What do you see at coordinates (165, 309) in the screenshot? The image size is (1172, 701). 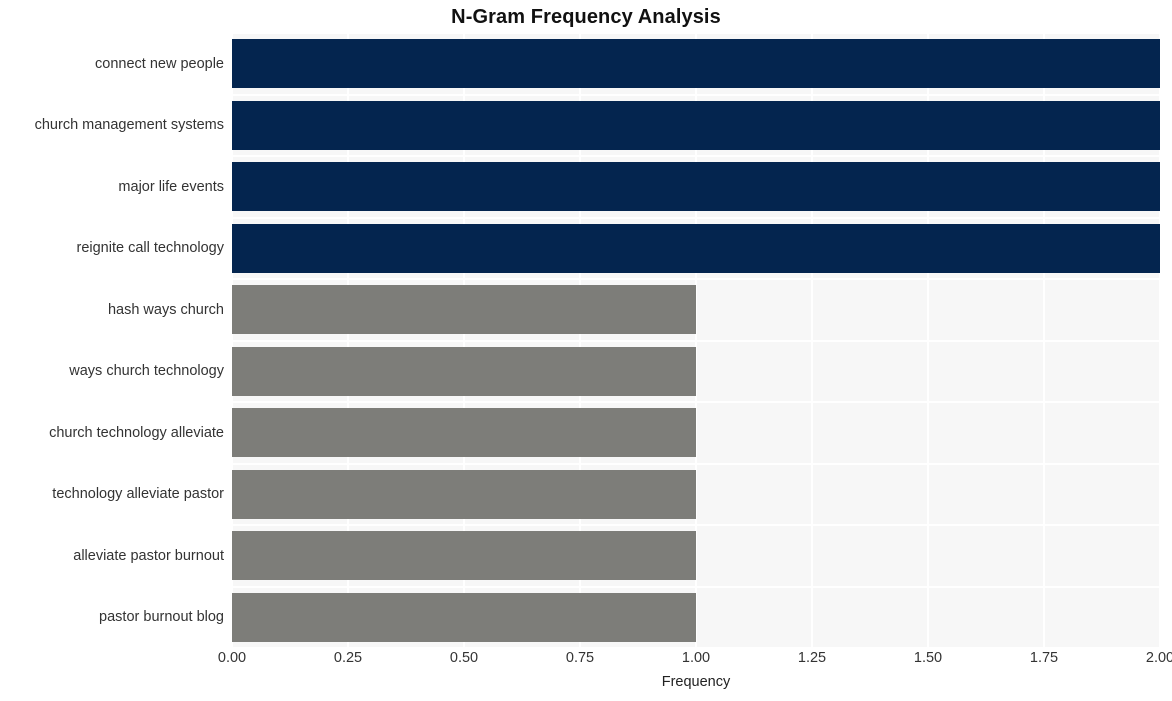 I see `y-tick-label: hash ways church` at bounding box center [165, 309].